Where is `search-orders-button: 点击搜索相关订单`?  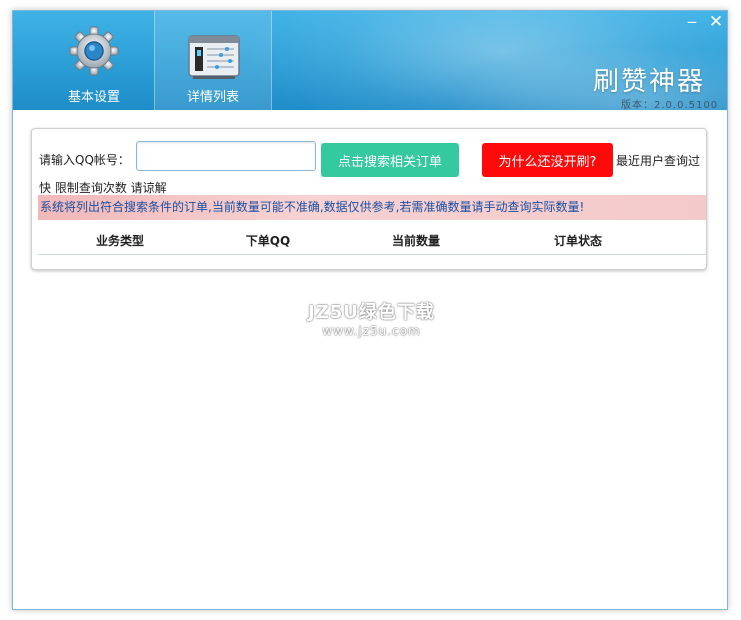 search-orders-button: 点击搜索相关订单 is located at coordinates (390, 160).